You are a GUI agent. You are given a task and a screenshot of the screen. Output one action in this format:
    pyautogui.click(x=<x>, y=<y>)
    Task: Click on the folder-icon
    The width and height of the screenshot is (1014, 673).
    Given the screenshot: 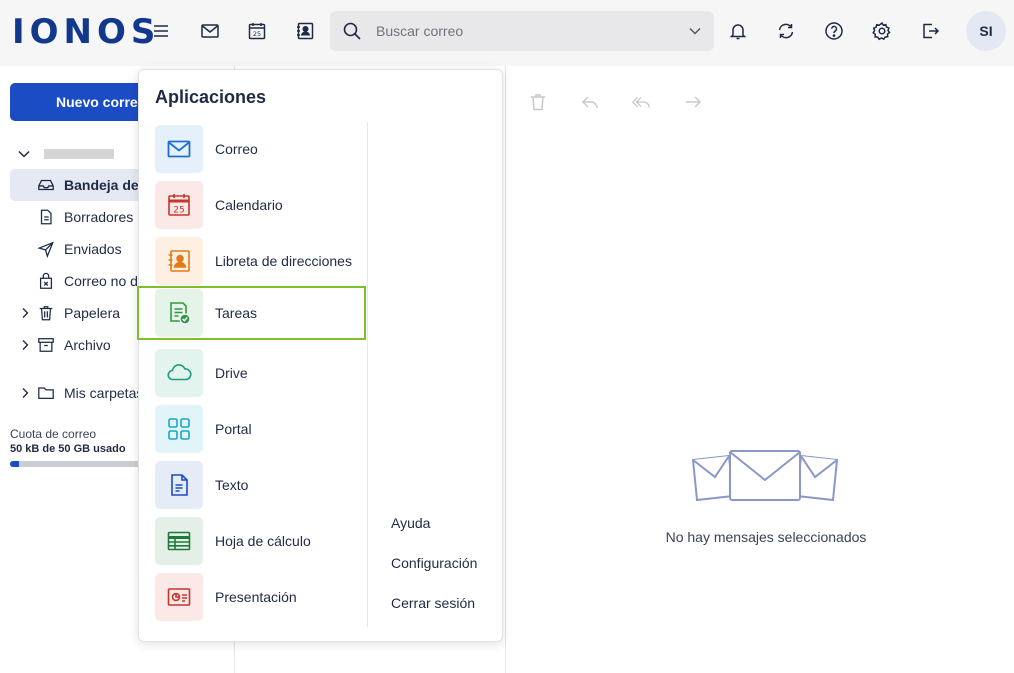 What is the action you would take?
    pyautogui.click(x=46, y=393)
    